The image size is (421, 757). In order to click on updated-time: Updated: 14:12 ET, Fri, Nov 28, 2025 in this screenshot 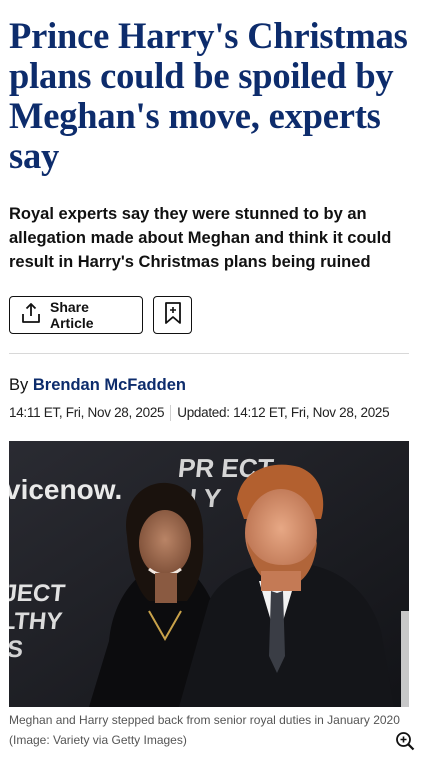, I will do `click(283, 412)`.